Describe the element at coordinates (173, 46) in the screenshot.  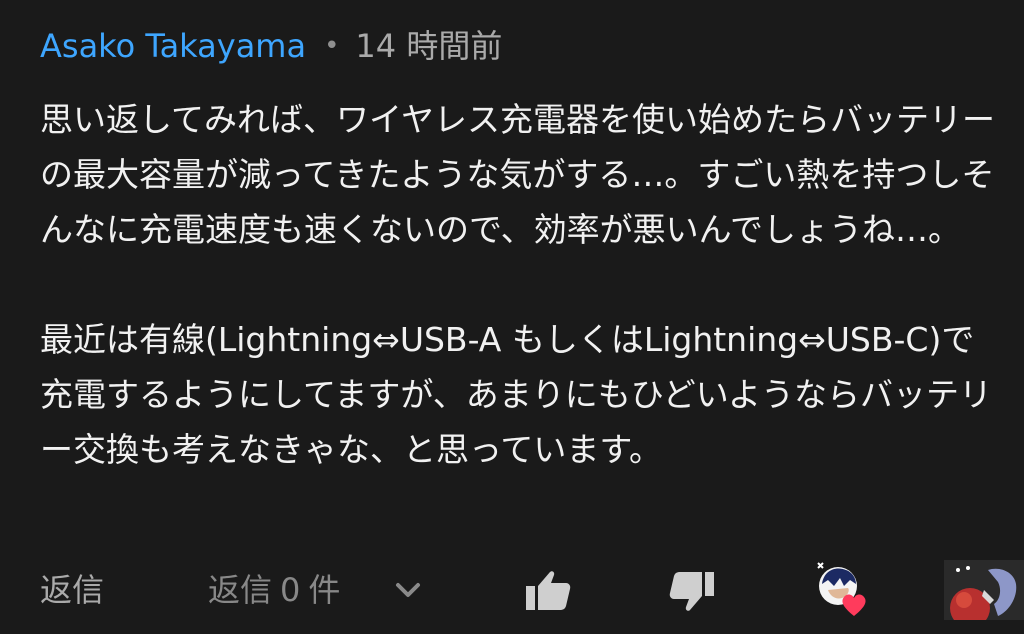
I see `comment-author: Asako Takayama` at that location.